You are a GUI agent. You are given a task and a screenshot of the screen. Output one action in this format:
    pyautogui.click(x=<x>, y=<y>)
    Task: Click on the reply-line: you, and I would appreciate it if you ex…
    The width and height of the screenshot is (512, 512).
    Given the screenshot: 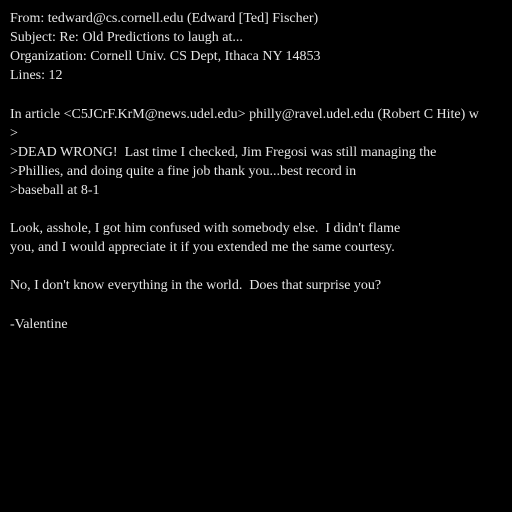 What is the action you would take?
    pyautogui.click(x=202, y=247)
    